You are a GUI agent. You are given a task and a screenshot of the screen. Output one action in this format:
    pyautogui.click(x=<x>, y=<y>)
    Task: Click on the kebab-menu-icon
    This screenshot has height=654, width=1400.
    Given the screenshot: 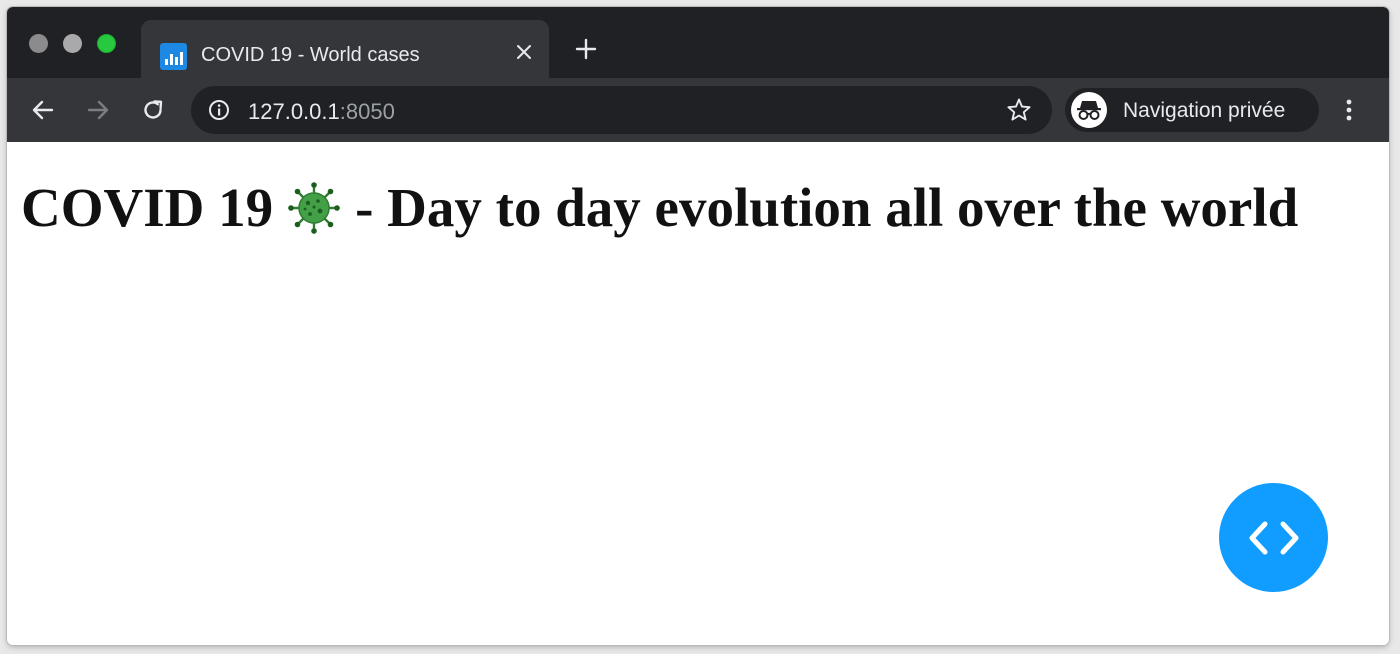 What is the action you would take?
    pyautogui.click(x=1349, y=110)
    